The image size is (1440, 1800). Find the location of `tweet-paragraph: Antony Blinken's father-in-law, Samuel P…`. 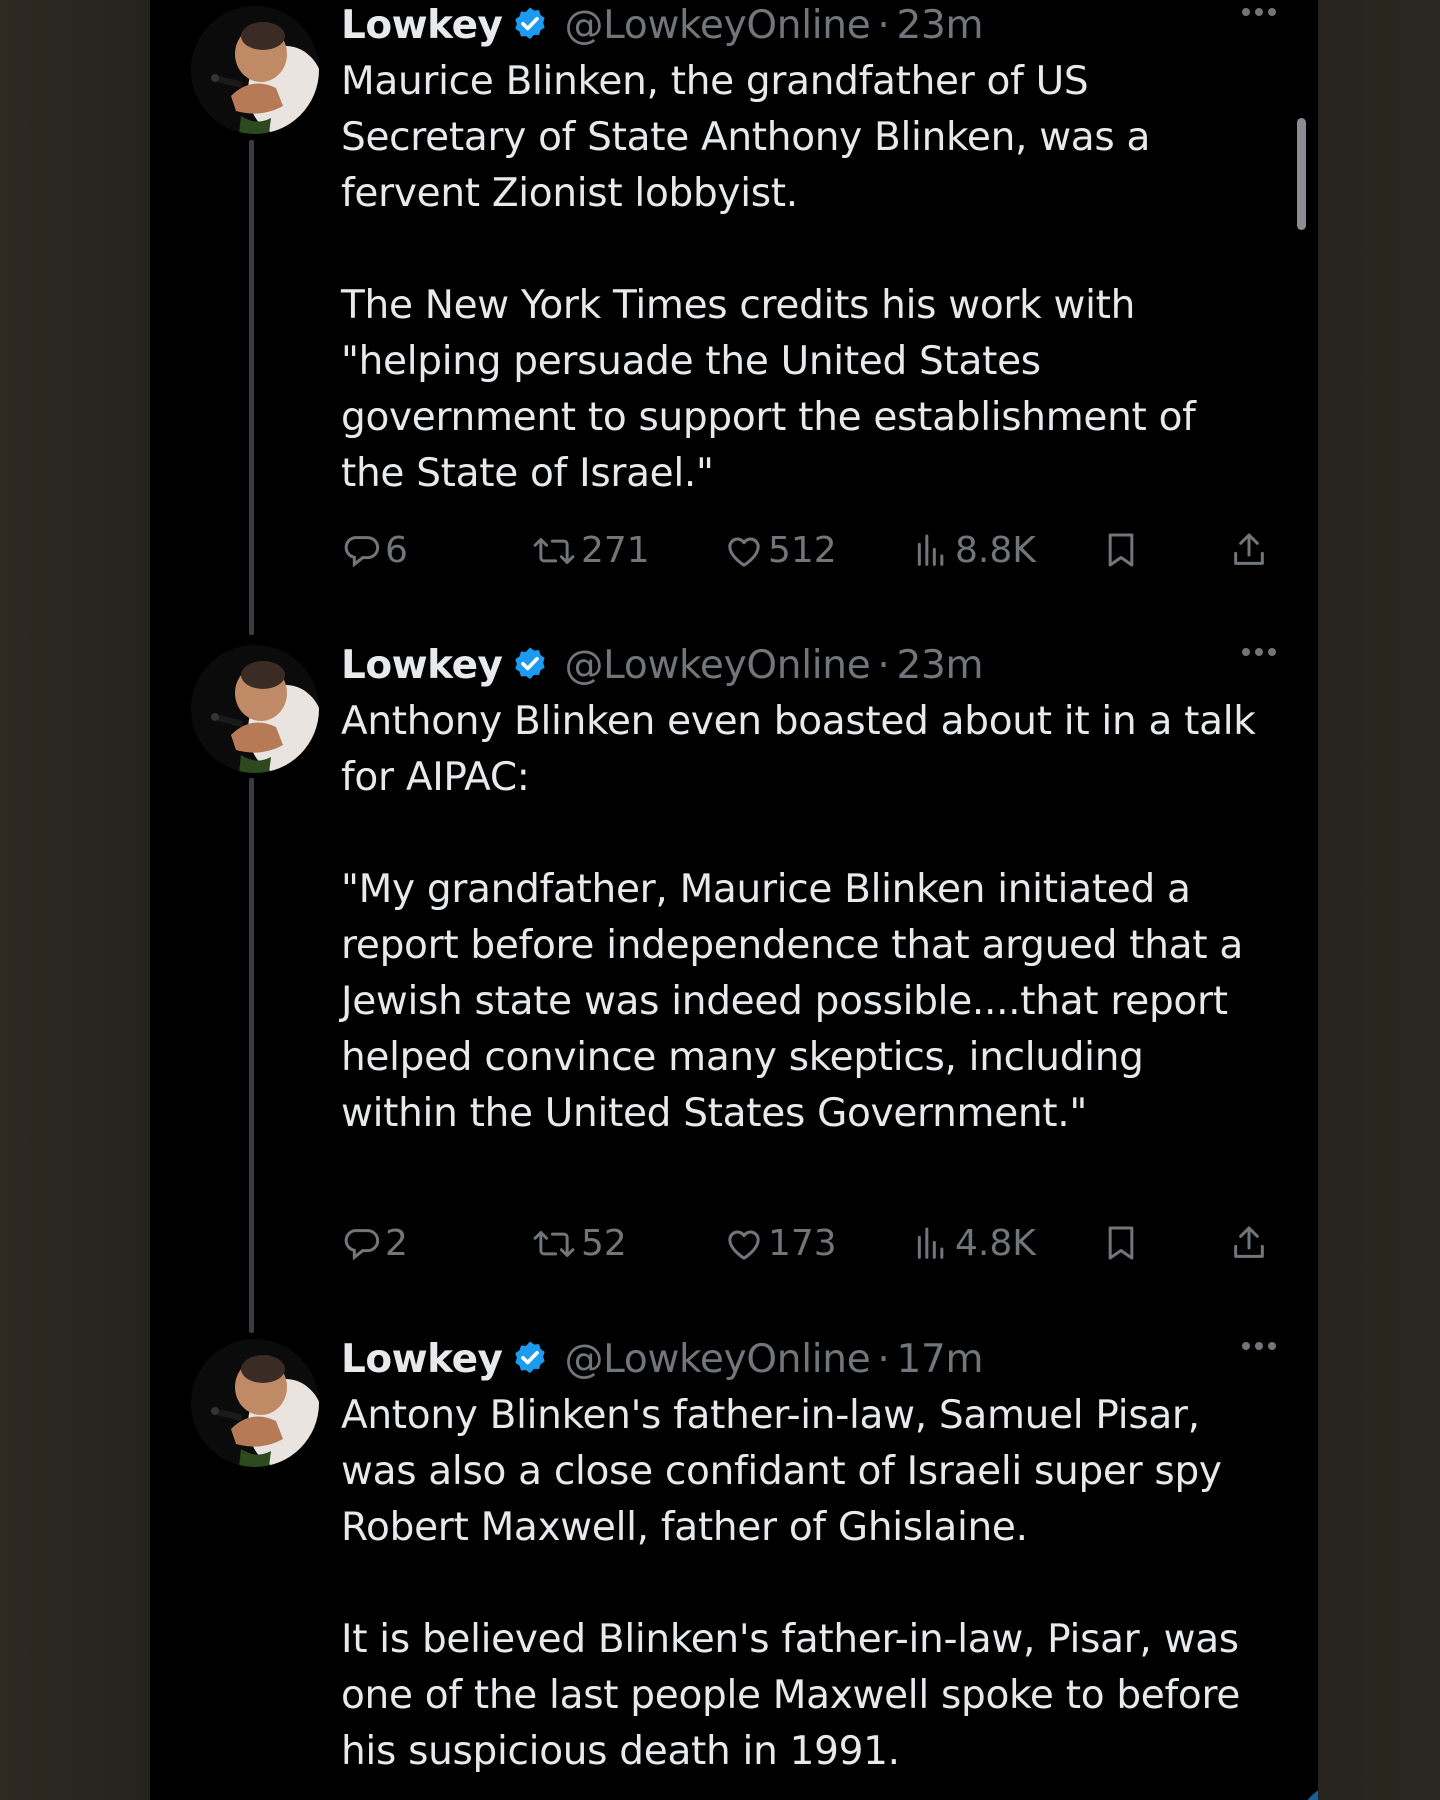

tweet-paragraph: Antony Blinken's father-in-law, Samuel P… is located at coordinates (781, 1471).